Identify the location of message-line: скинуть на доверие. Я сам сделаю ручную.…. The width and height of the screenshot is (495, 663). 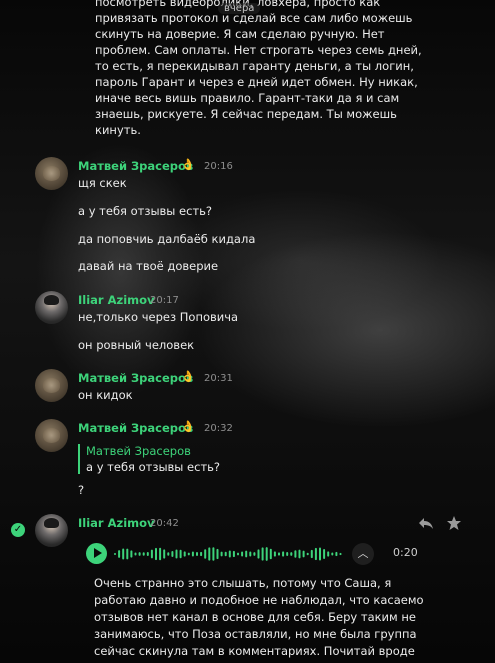
(240, 34).